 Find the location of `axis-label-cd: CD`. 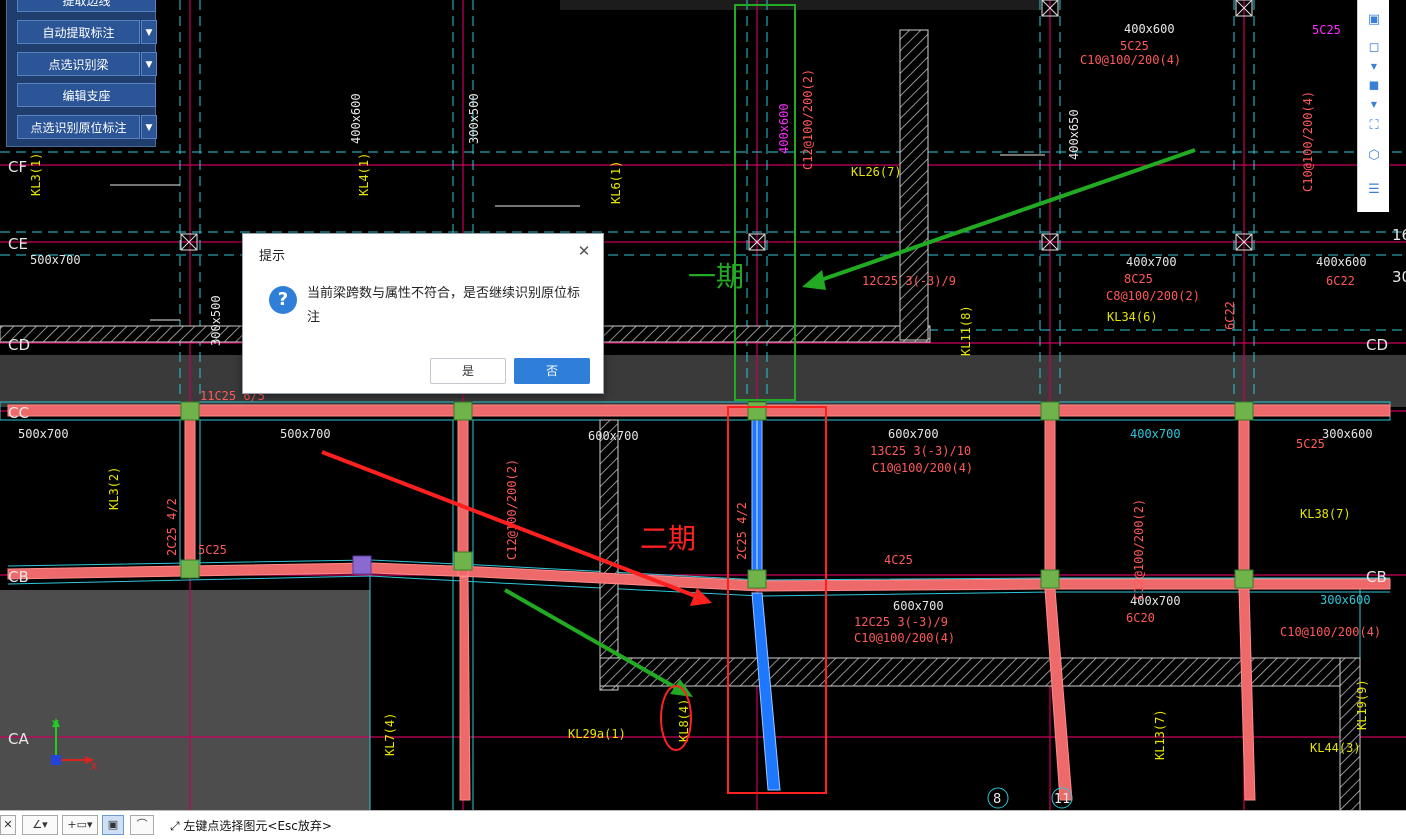

axis-label-cd: CD is located at coordinates (19, 345).